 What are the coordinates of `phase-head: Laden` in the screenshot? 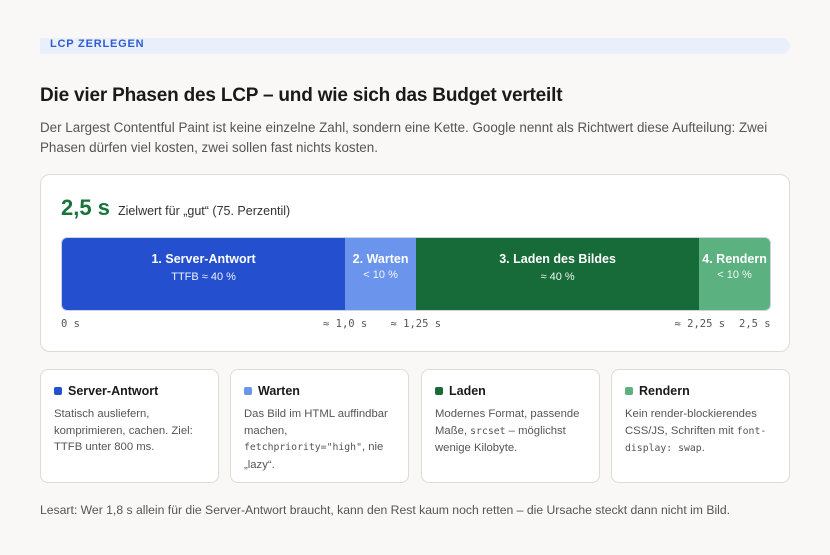 It's located at (510, 391).